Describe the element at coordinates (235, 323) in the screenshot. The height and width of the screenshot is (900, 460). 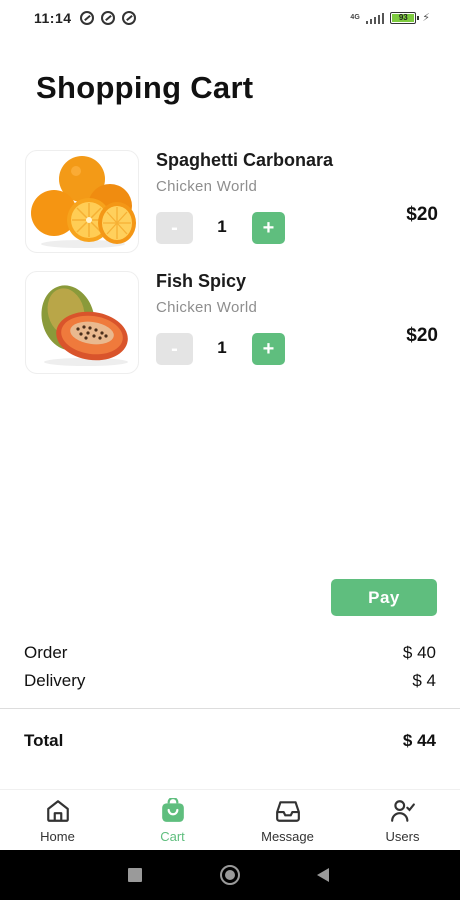
I see `cart-item: Fish Spicy Chicken World - 1 + $20` at that location.